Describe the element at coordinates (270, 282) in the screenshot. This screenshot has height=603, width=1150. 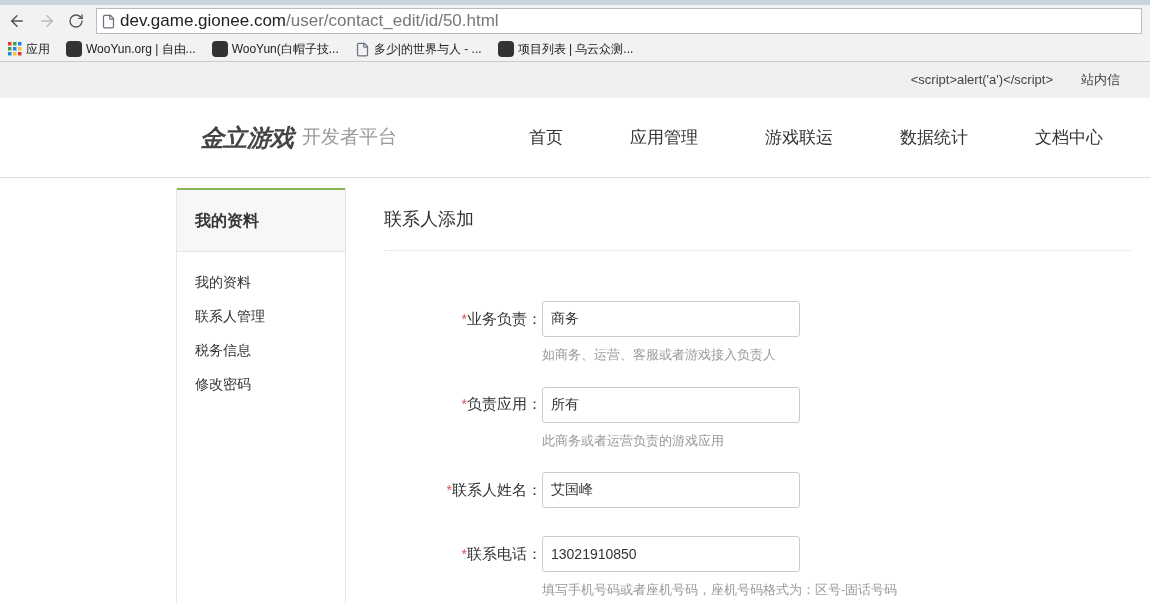
I see `sidebar-item: 我的资料` at that location.